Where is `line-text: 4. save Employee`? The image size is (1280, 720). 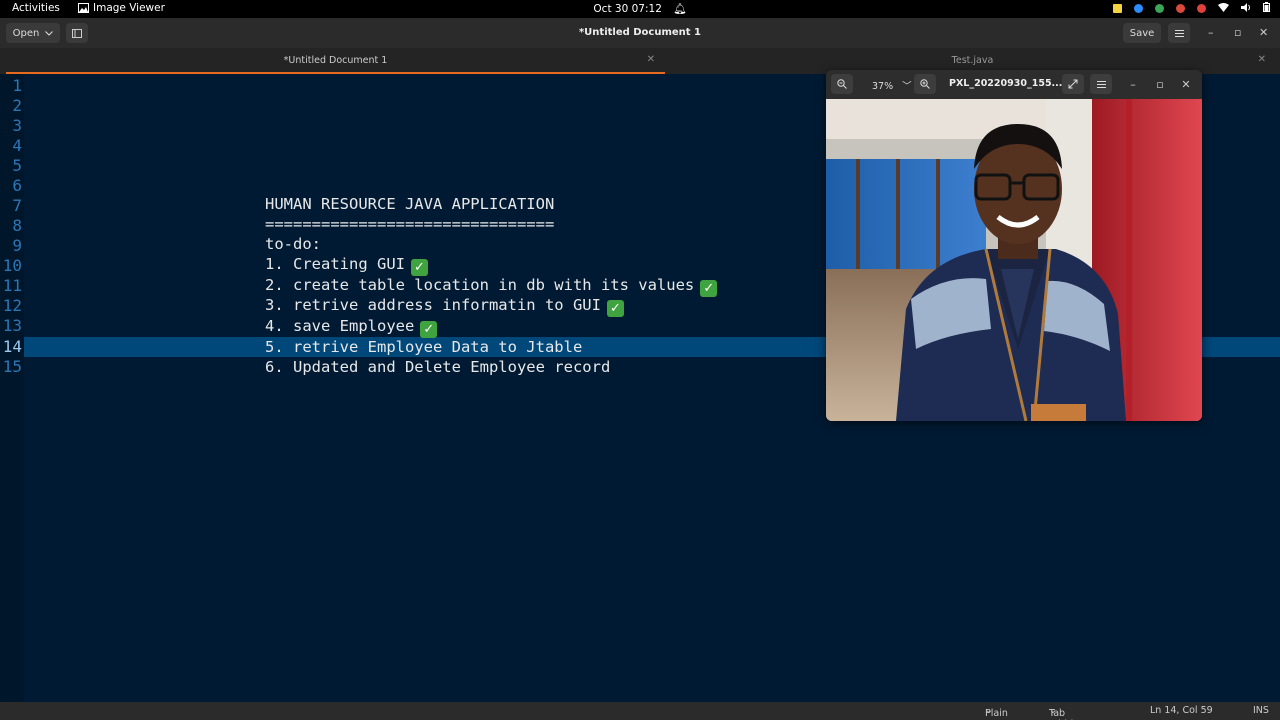 line-text: 4. save Employee is located at coordinates (340, 326).